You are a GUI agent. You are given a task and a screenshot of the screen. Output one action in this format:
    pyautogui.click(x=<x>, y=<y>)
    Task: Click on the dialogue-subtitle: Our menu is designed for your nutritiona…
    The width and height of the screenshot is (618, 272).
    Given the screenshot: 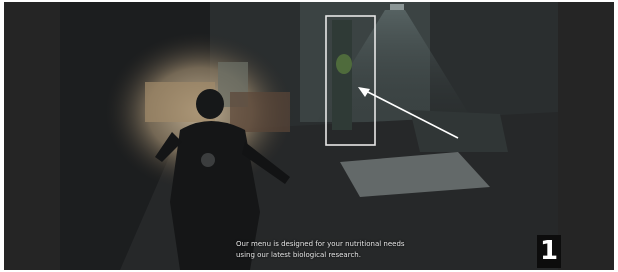 What is the action you would take?
    pyautogui.click(x=351, y=250)
    